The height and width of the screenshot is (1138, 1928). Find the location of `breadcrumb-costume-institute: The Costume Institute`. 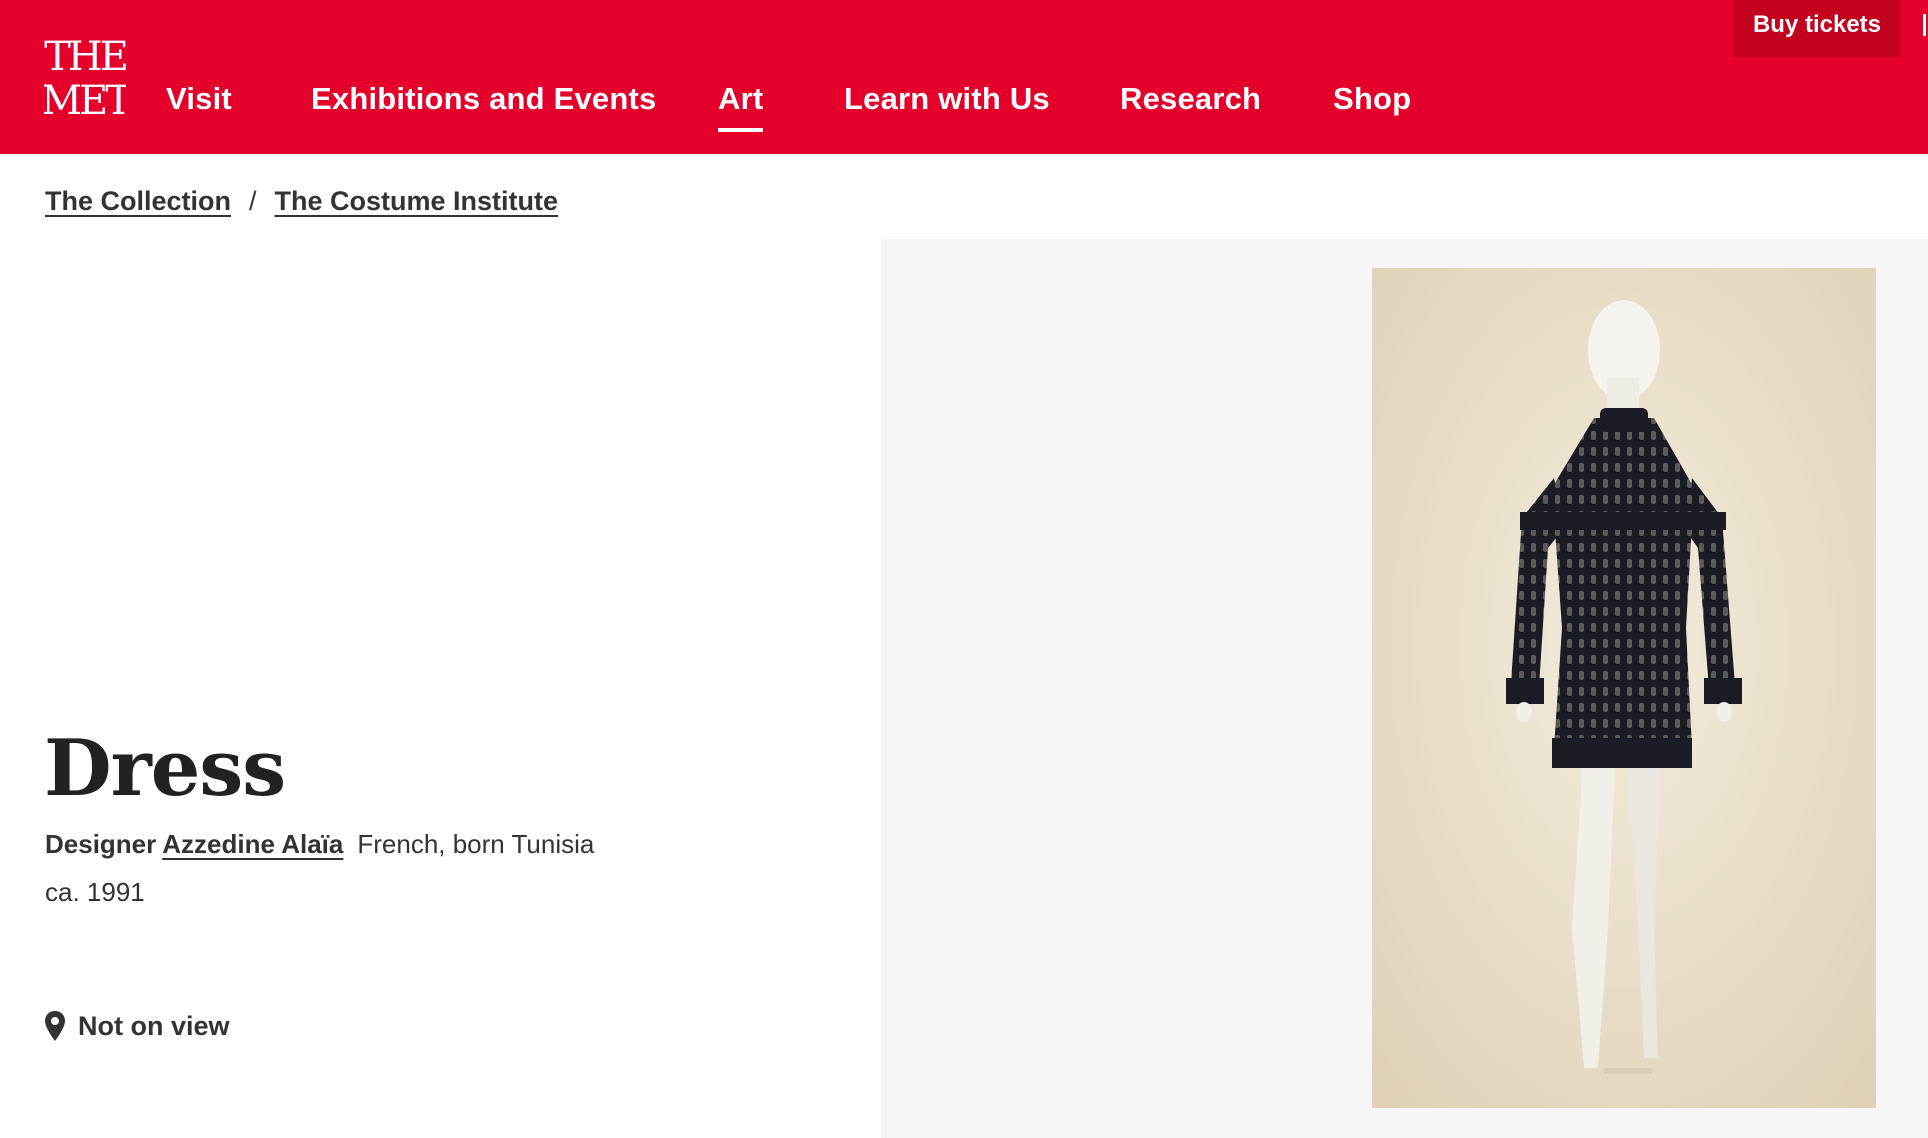

breadcrumb-costume-institute: The Costume Institute is located at coordinates (417, 201).